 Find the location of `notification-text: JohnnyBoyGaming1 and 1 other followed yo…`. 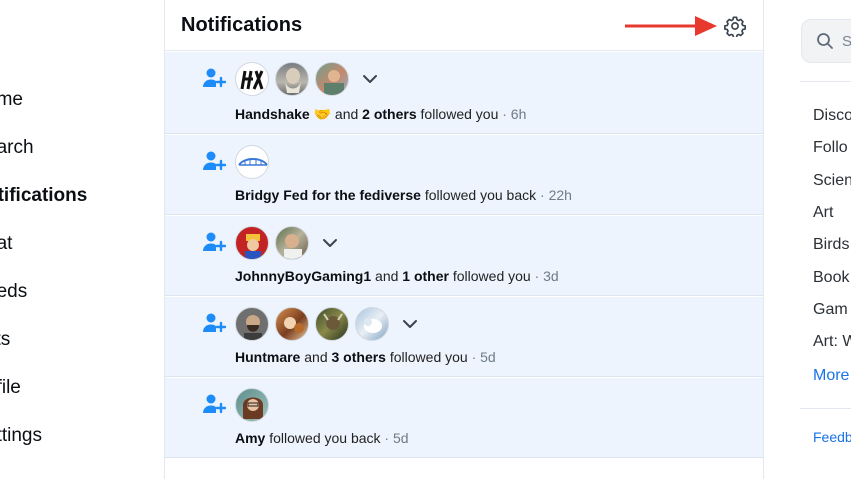

notification-text: JohnnyBoyGaming1 and 1 other followed yo… is located at coordinates (397, 276).